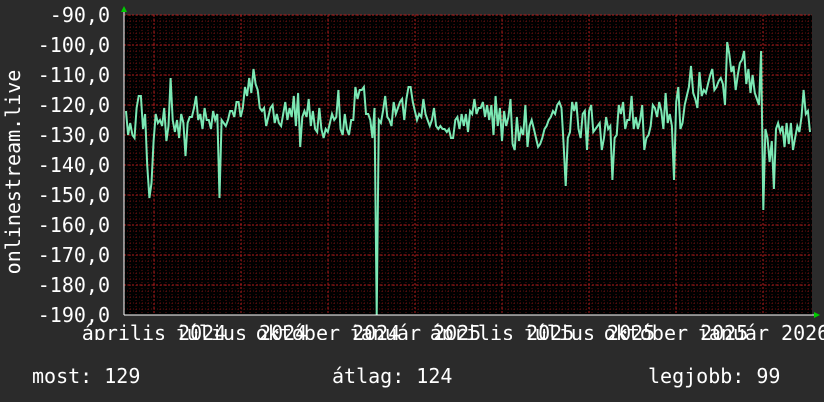 This screenshot has width=824, height=402. I want to click on y-tick-label: -110,0, so click(74, 75).